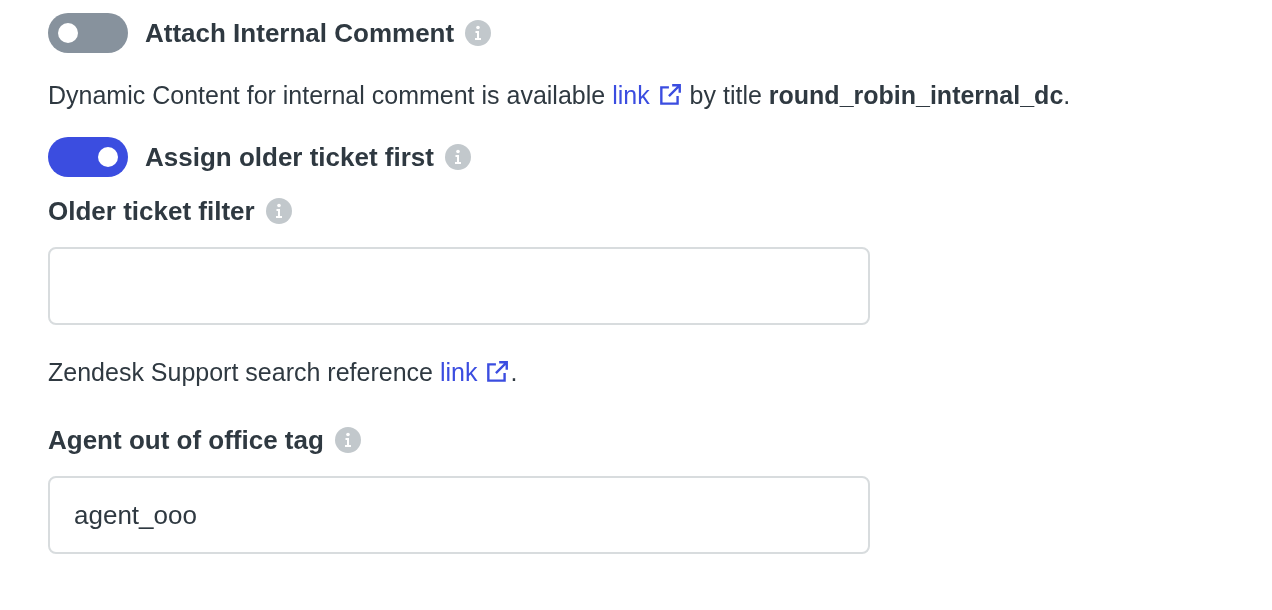  I want to click on toggle-label: Assign older ticket first, so click(289, 157).